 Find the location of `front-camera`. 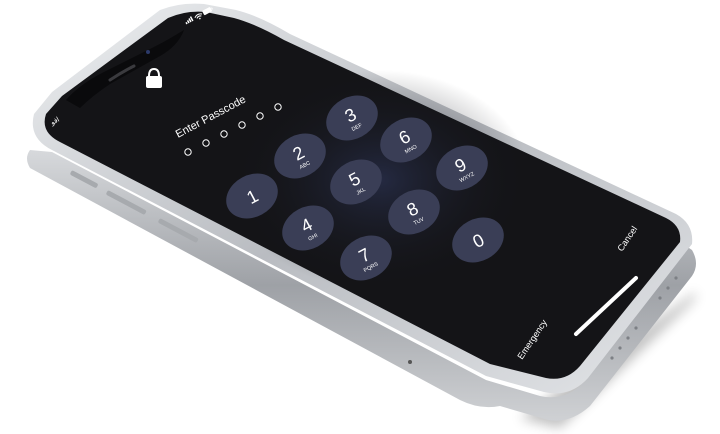

front-camera is located at coordinates (148, 52).